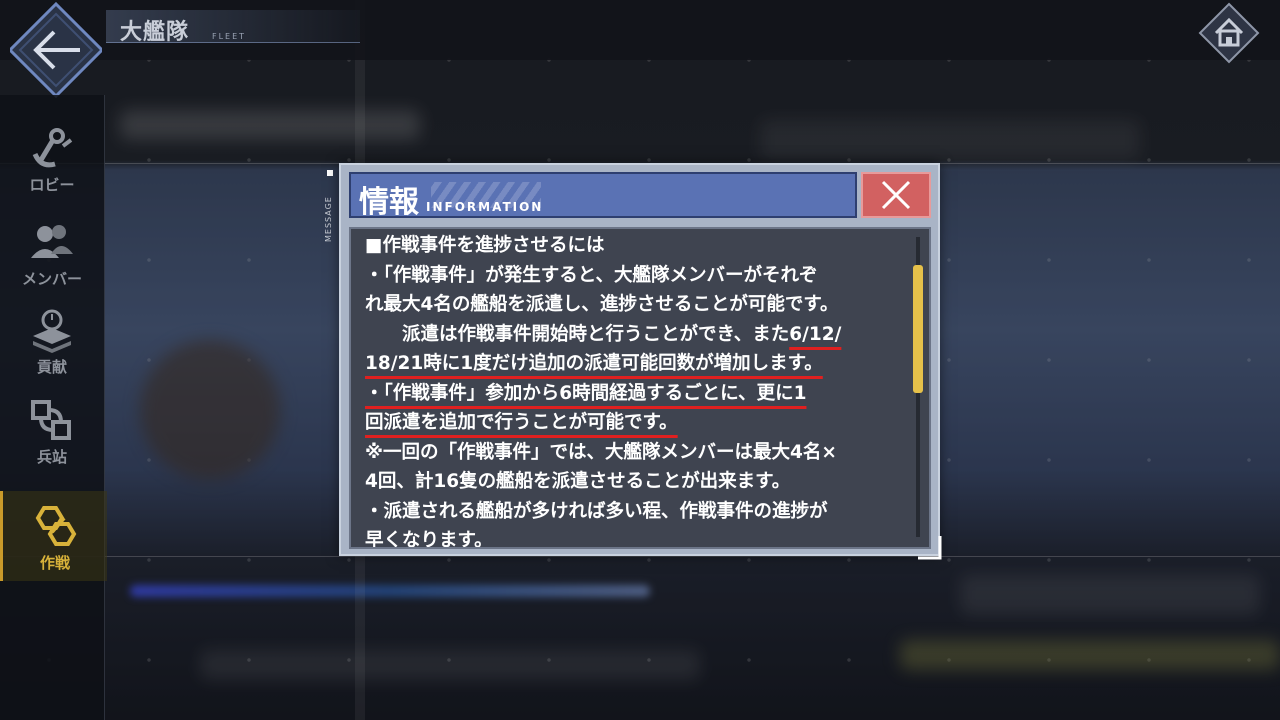 This screenshot has height=720, width=1280. I want to click on back-button, so click(56, 51).